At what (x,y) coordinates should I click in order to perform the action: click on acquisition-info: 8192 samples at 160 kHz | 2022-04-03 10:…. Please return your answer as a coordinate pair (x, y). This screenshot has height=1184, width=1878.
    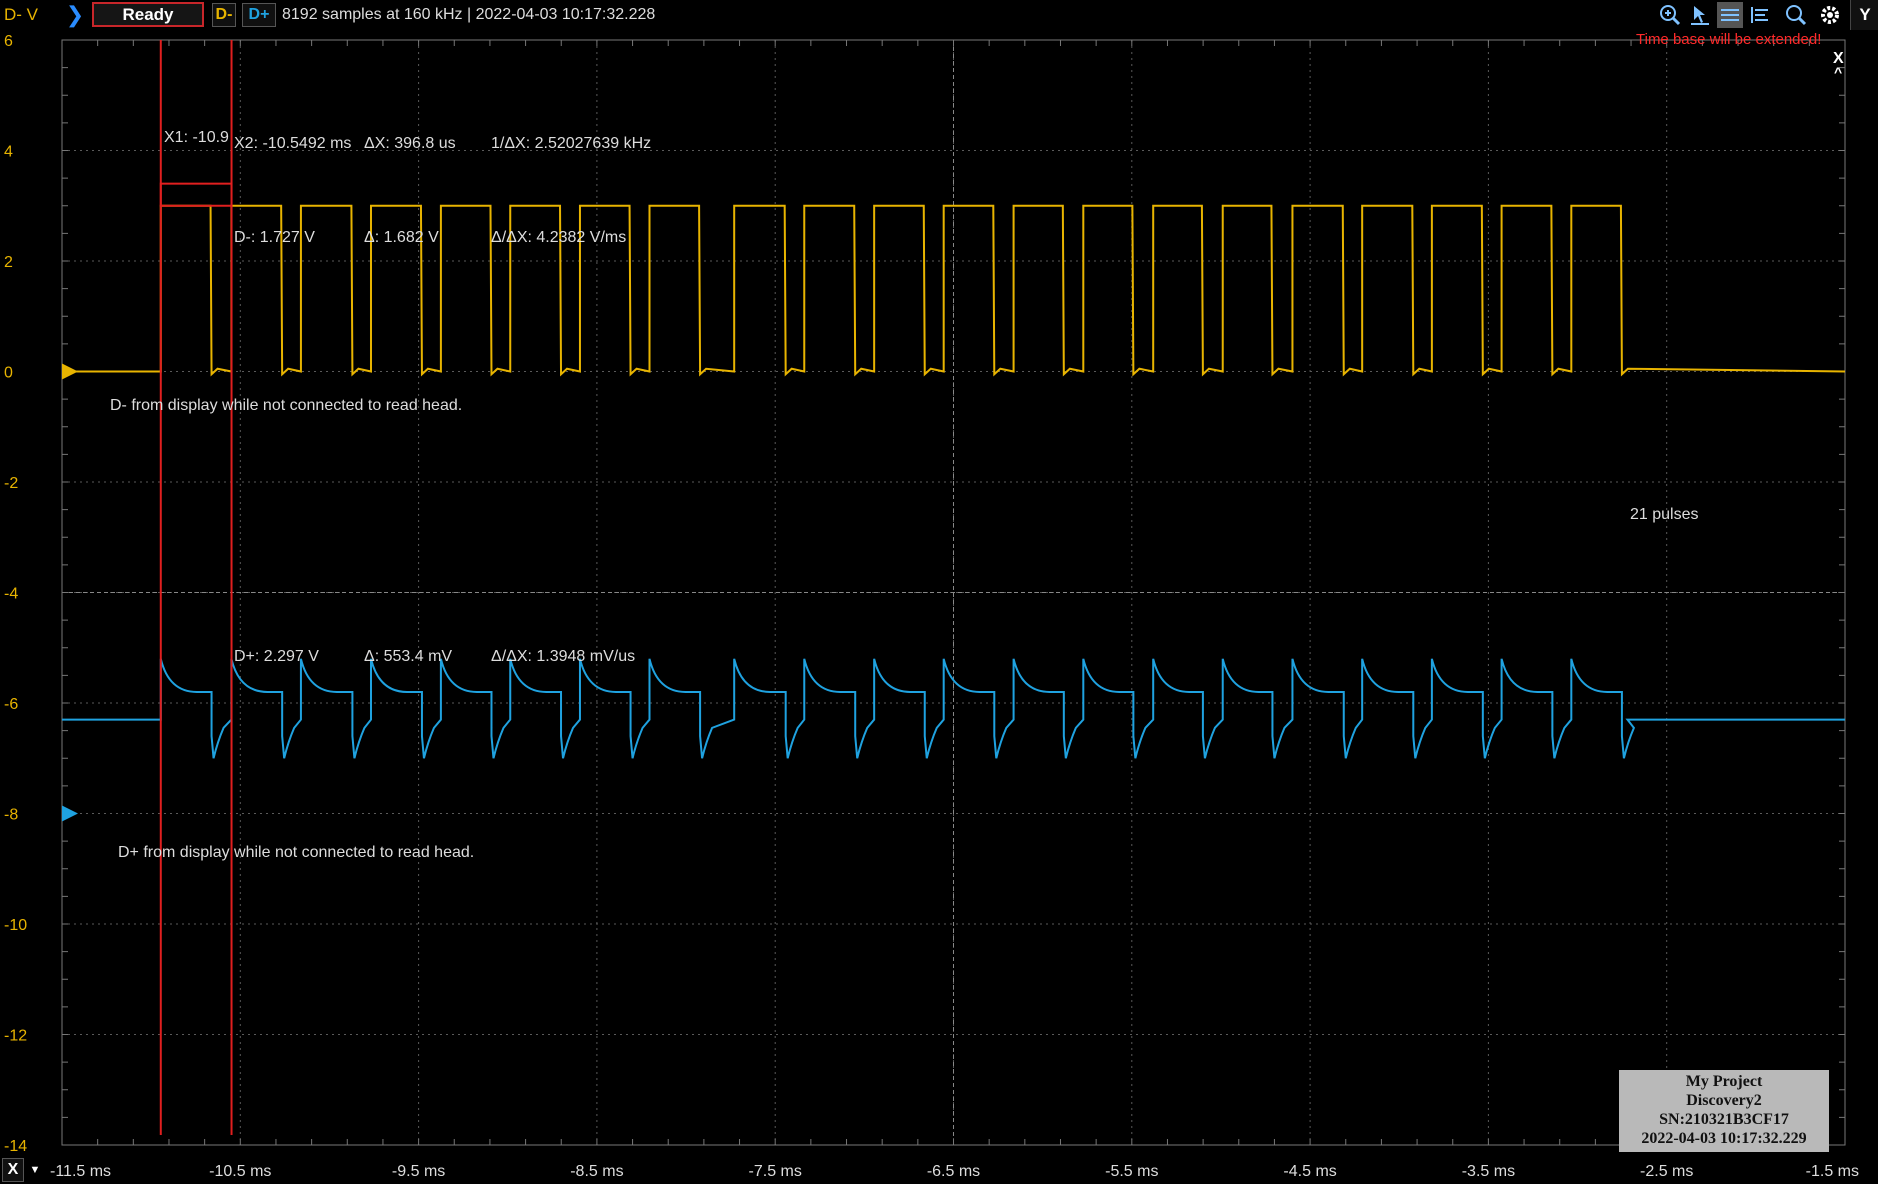
    Looking at the image, I should click on (469, 14).